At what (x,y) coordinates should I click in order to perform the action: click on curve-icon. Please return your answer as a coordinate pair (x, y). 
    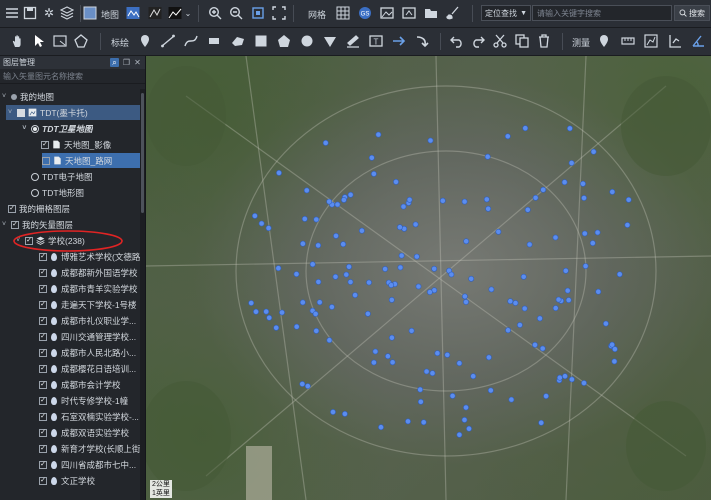
    Looking at the image, I should click on (191, 41).